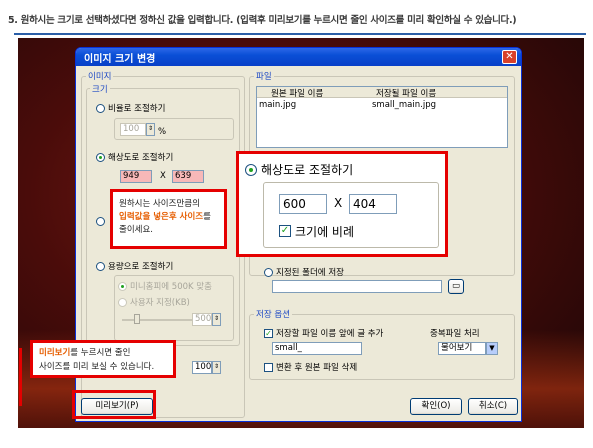 This screenshot has height=448, width=593. What do you see at coordinates (100, 76) in the screenshot?
I see `image-group-label: 이미지` at bounding box center [100, 76].